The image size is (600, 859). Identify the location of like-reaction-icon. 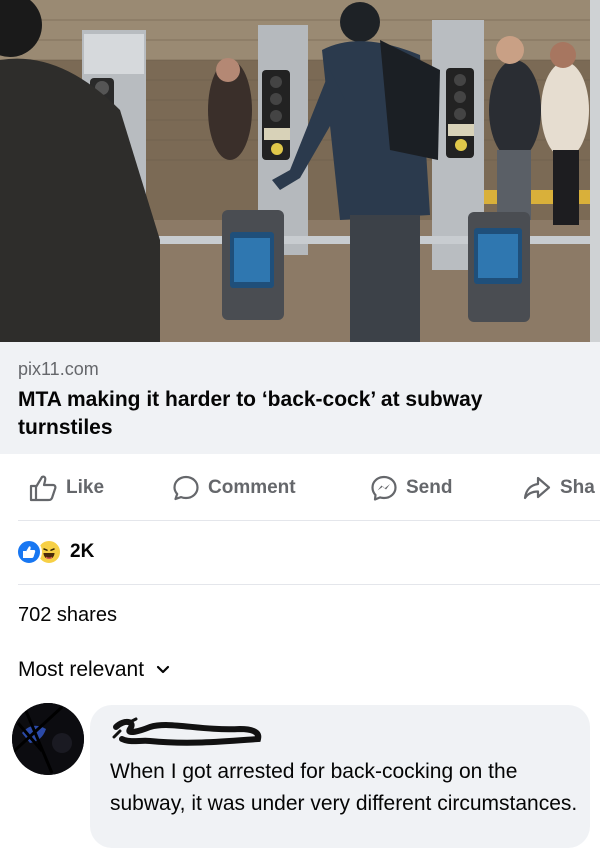
(29, 552).